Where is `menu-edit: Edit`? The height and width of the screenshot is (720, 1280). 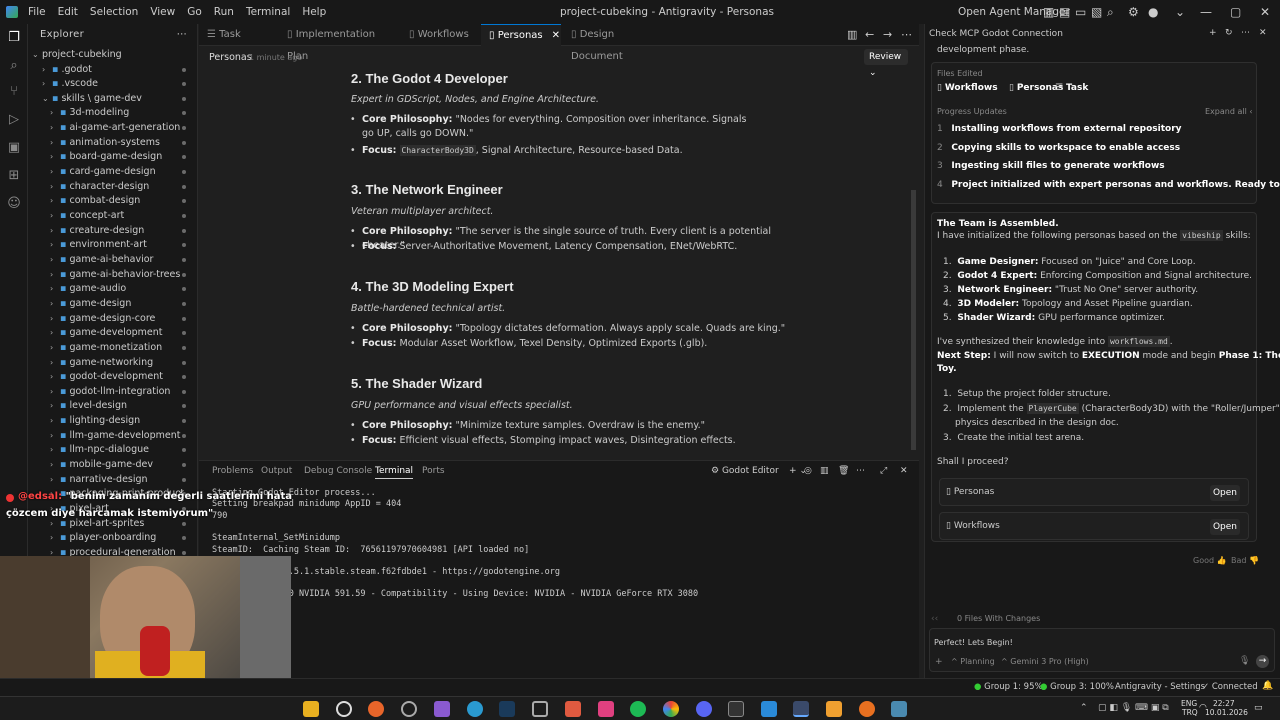 menu-edit: Edit is located at coordinates (68, 12).